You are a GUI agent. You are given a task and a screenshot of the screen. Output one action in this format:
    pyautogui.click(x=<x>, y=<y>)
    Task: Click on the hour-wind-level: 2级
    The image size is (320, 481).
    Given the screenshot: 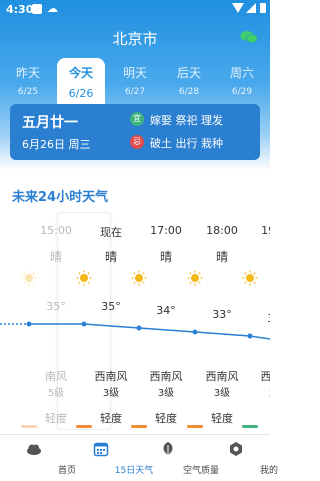 What is the action you would take?
    pyautogui.click(x=260, y=391)
    